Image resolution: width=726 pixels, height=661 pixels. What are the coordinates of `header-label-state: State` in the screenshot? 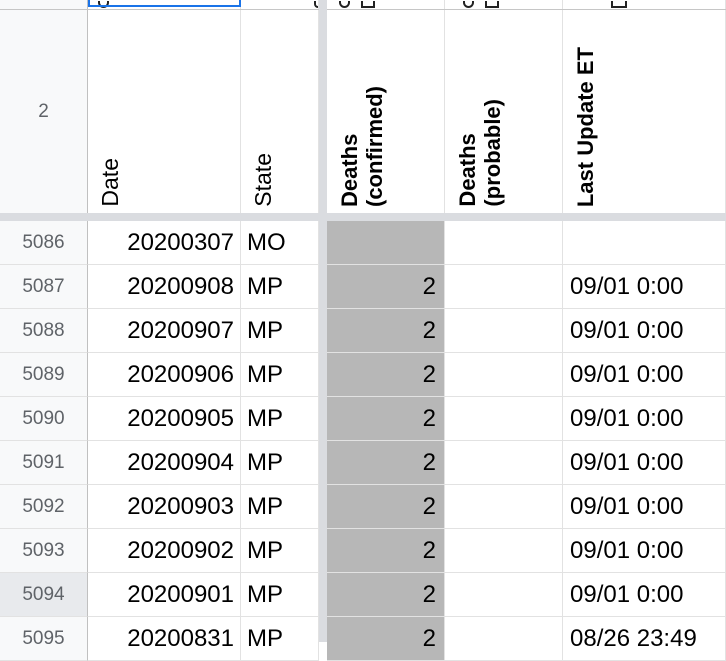 It's located at (263, 180).